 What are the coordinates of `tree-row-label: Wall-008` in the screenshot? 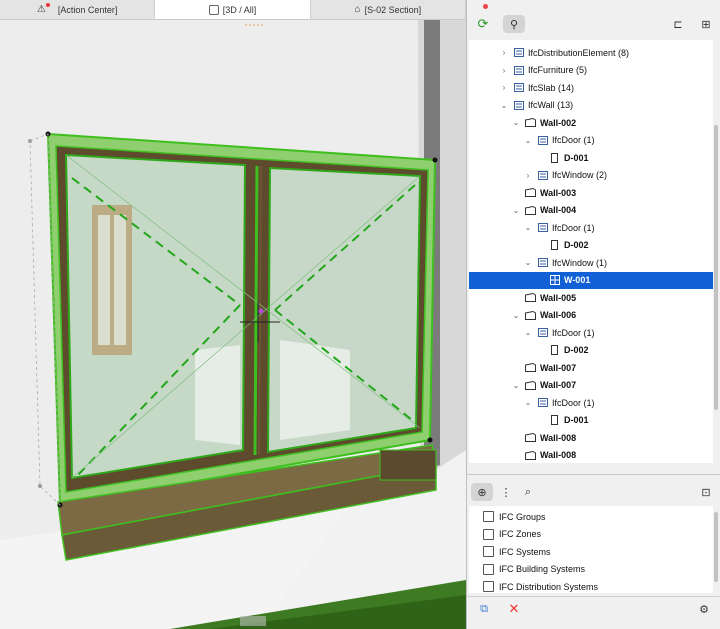 It's located at (558, 437).